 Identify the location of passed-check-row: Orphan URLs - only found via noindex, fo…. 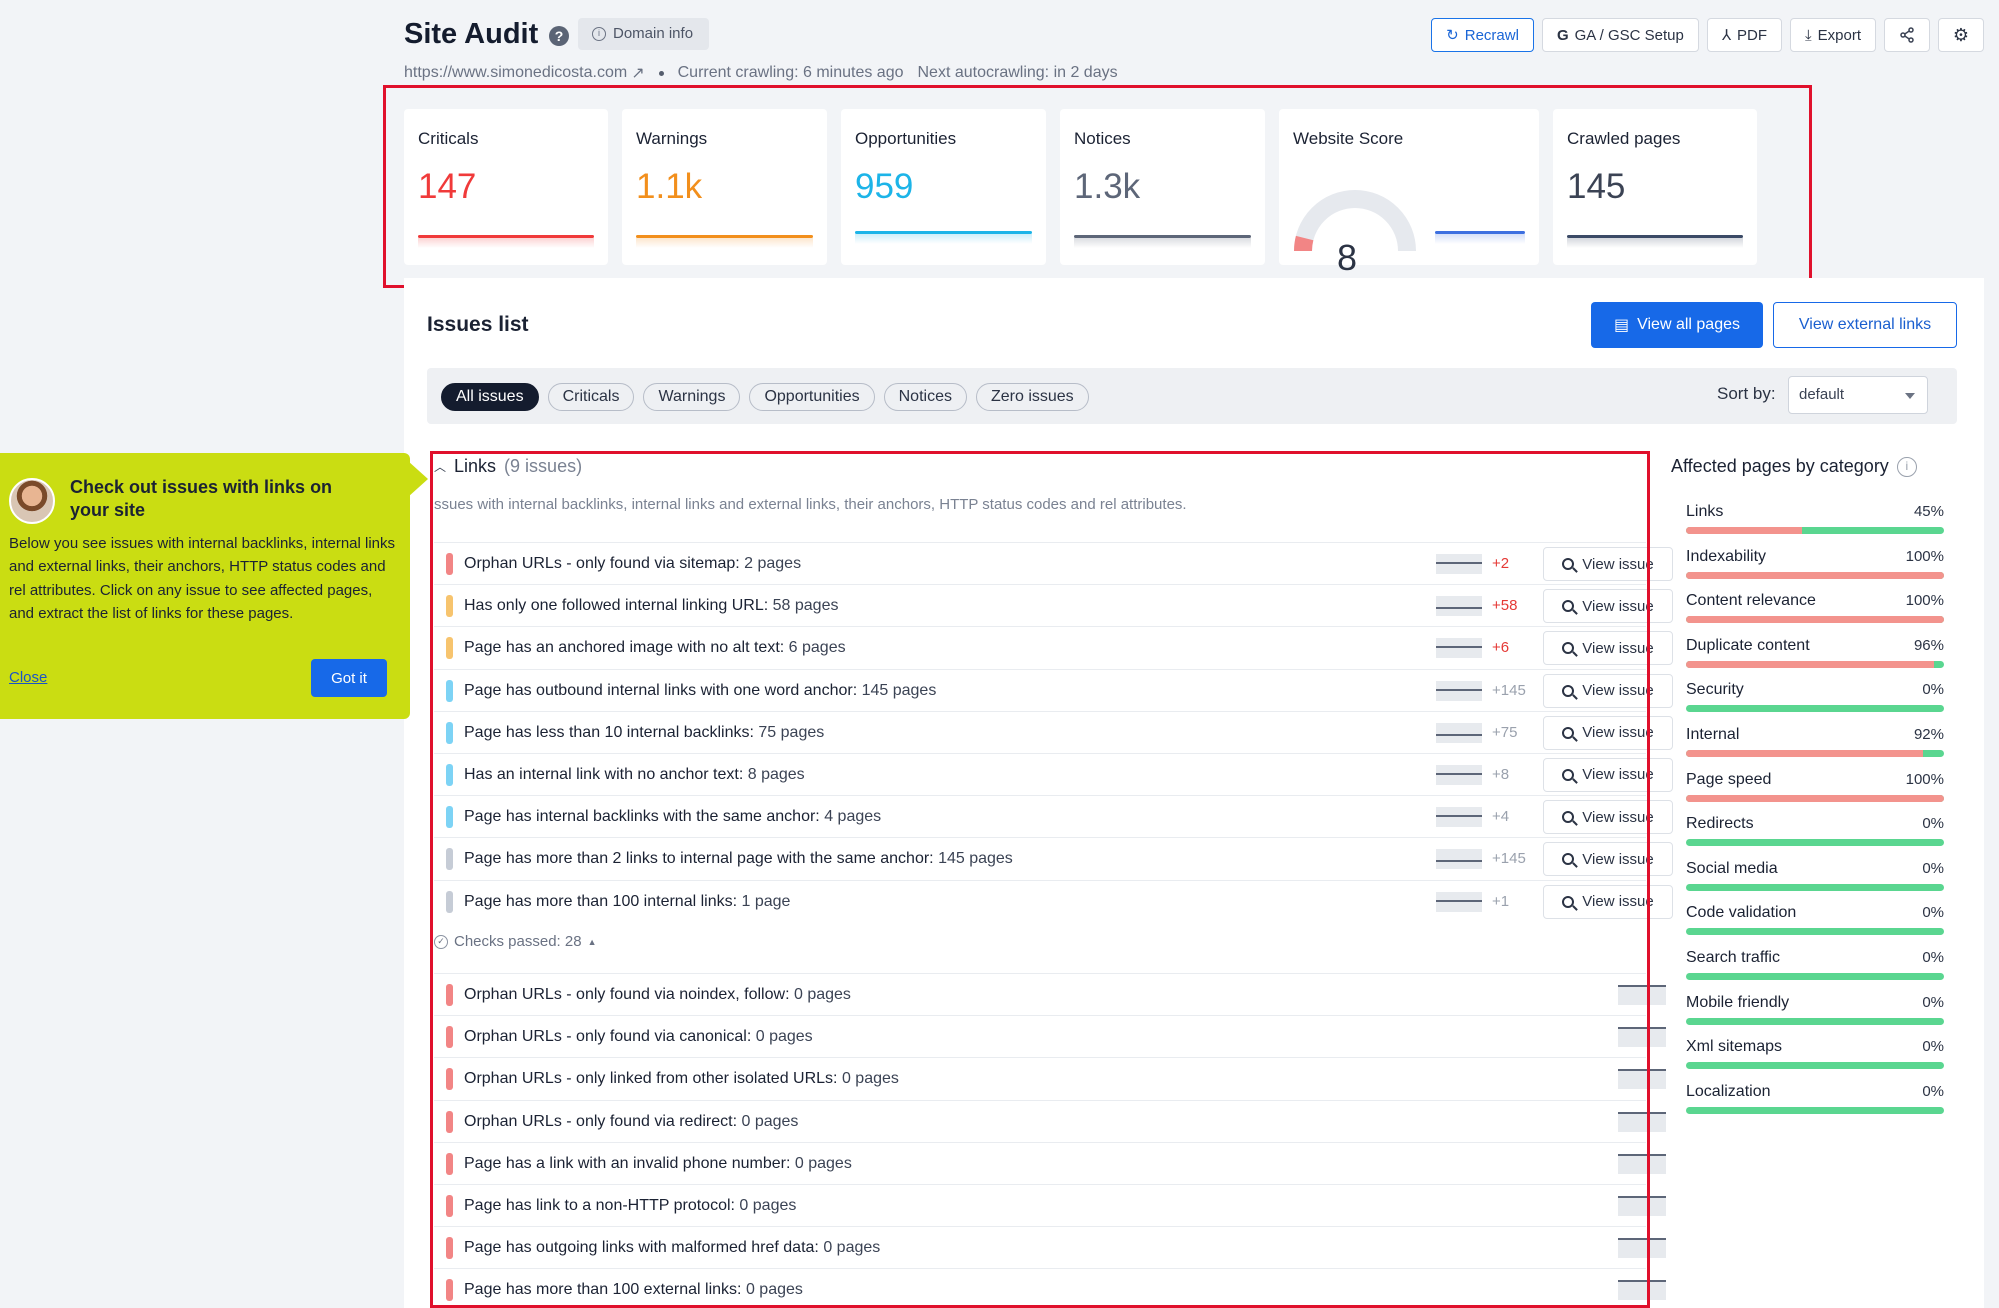
(1050, 994).